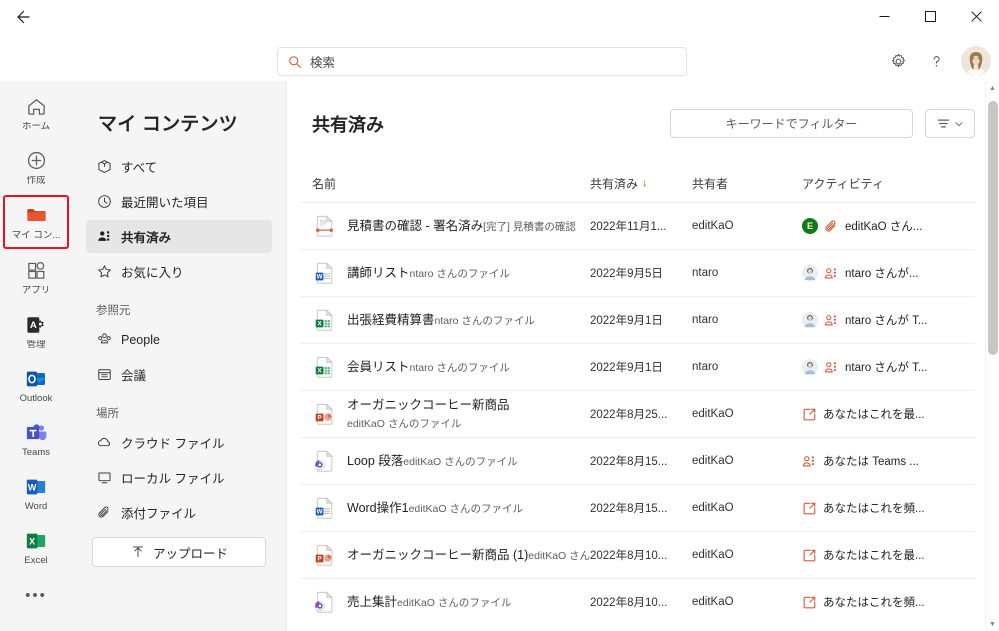 This screenshot has width=999, height=631. I want to click on table-header-row: 名前 共有済み ↓ 共有者 アクティビティ, so click(637, 183).